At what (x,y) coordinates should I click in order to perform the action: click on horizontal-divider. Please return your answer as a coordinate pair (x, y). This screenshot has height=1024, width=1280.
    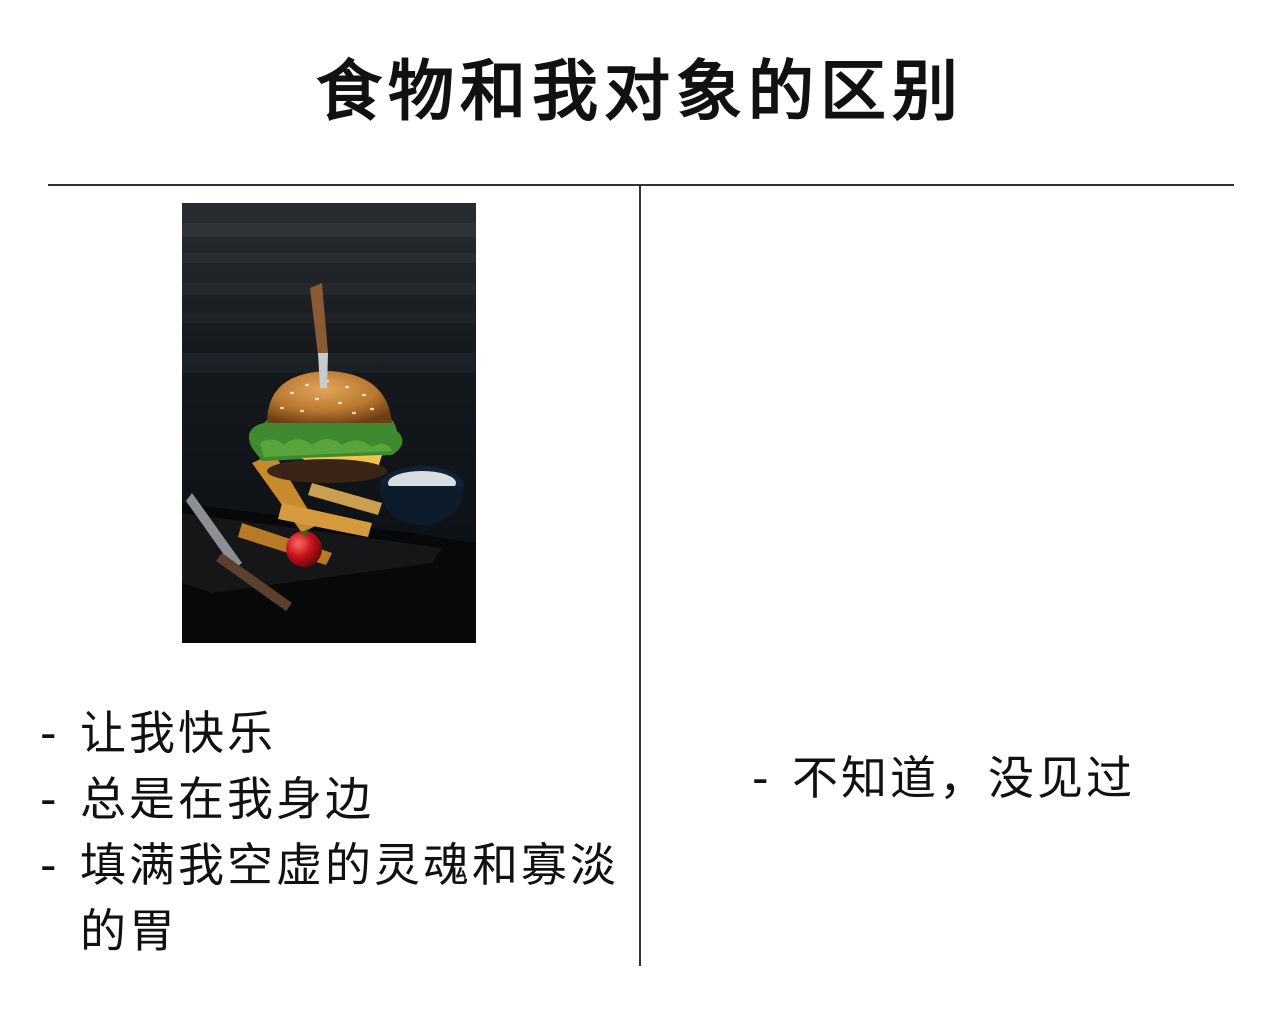
    Looking at the image, I should click on (641, 185).